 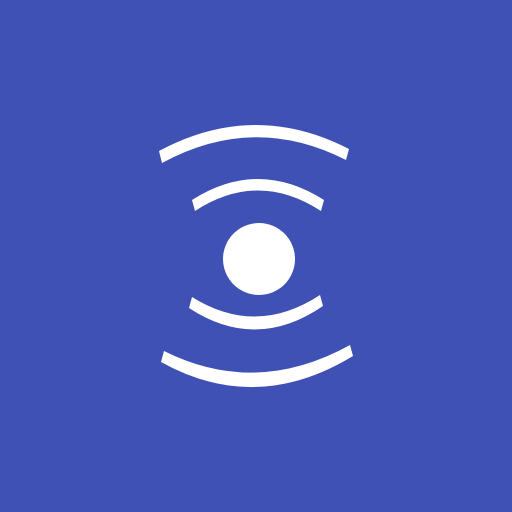 I want to click on inner-top-arc, so click(x=258, y=195).